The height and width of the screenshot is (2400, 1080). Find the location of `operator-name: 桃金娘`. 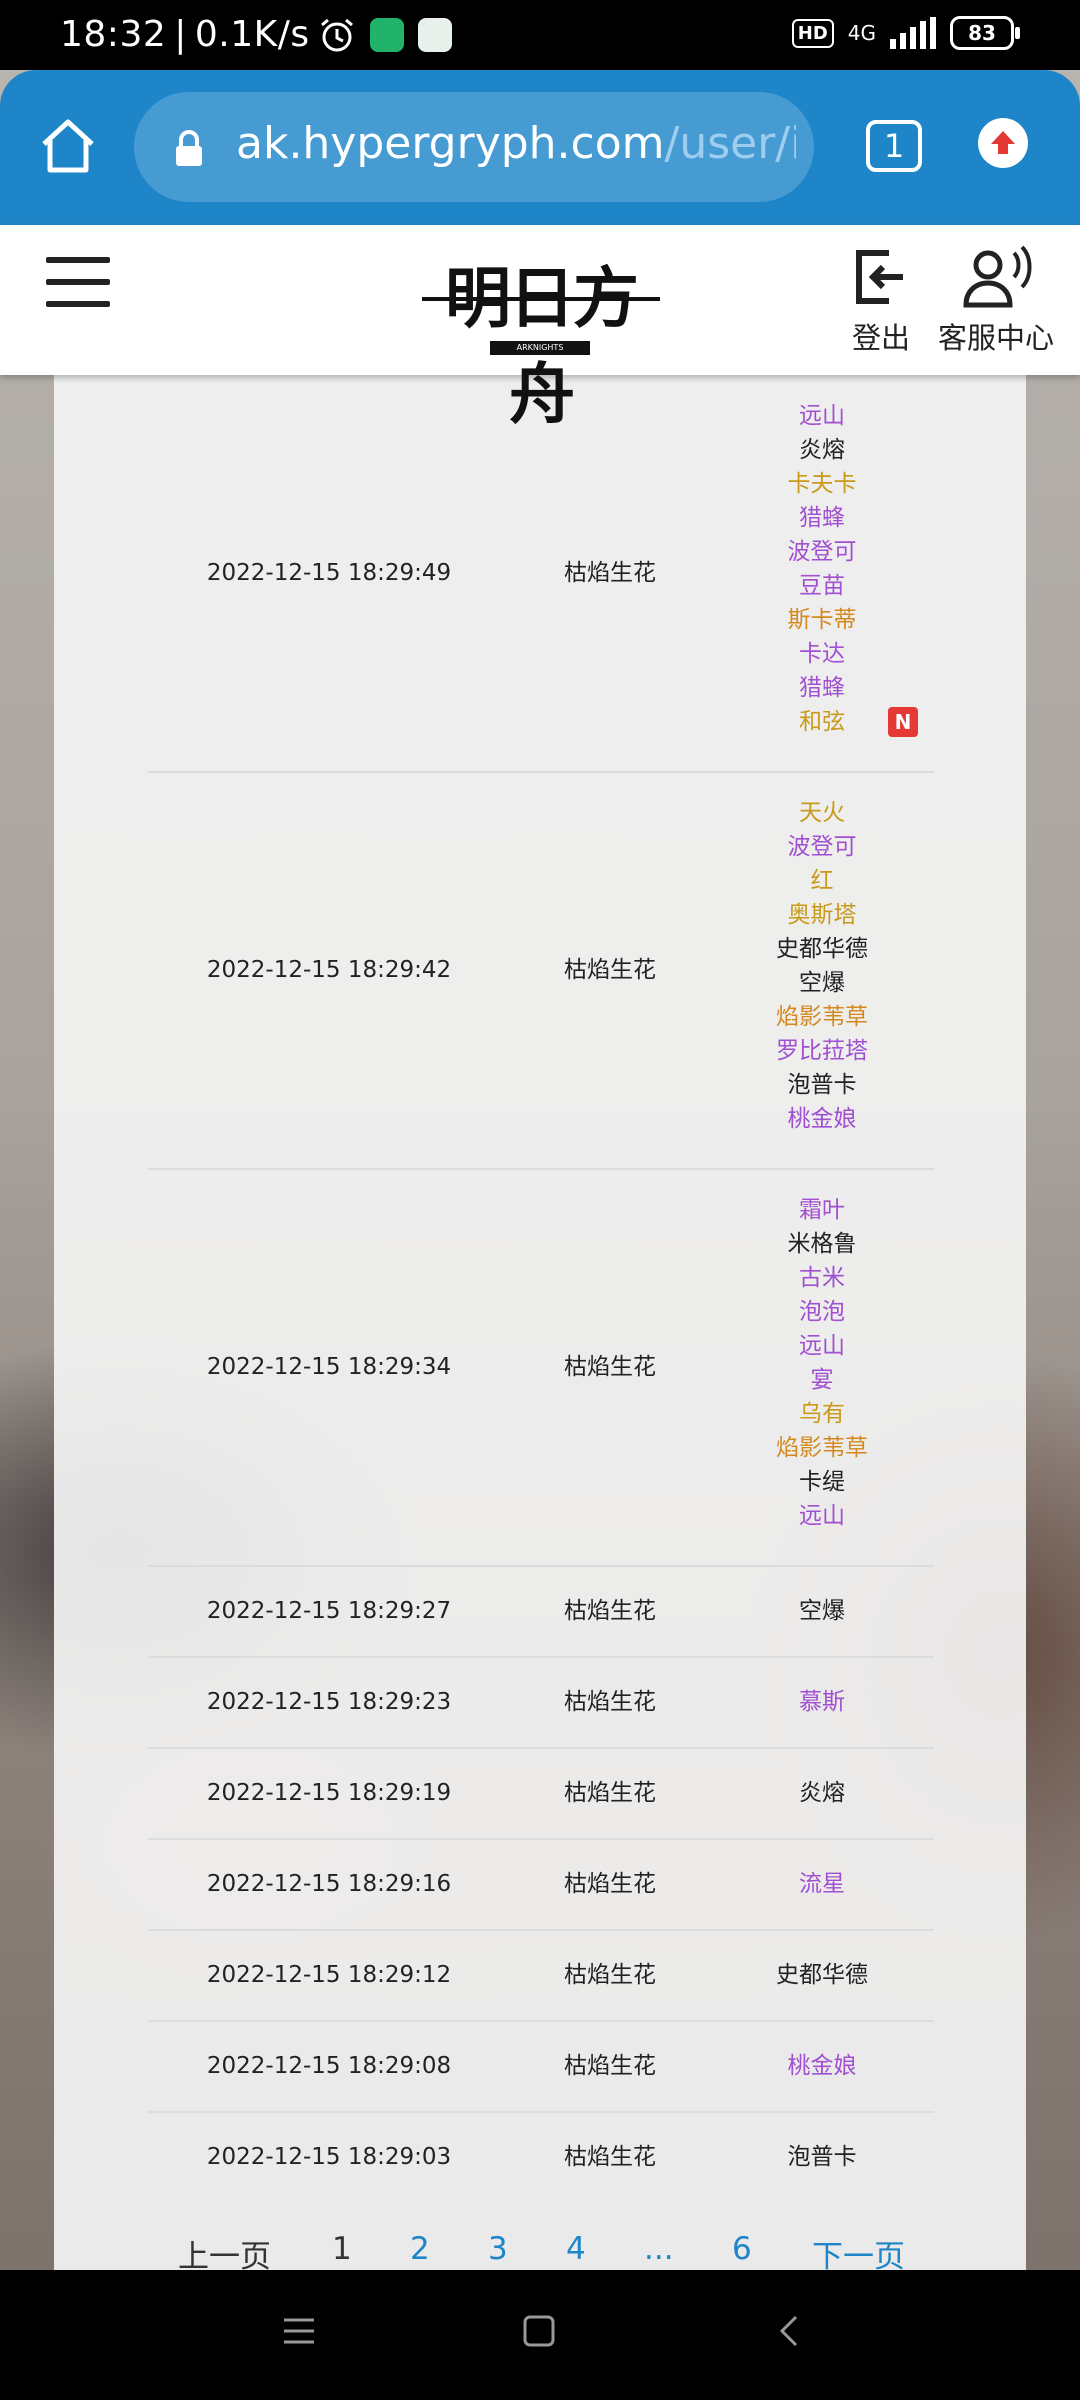

operator-name: 桃金娘 is located at coordinates (822, 2065).